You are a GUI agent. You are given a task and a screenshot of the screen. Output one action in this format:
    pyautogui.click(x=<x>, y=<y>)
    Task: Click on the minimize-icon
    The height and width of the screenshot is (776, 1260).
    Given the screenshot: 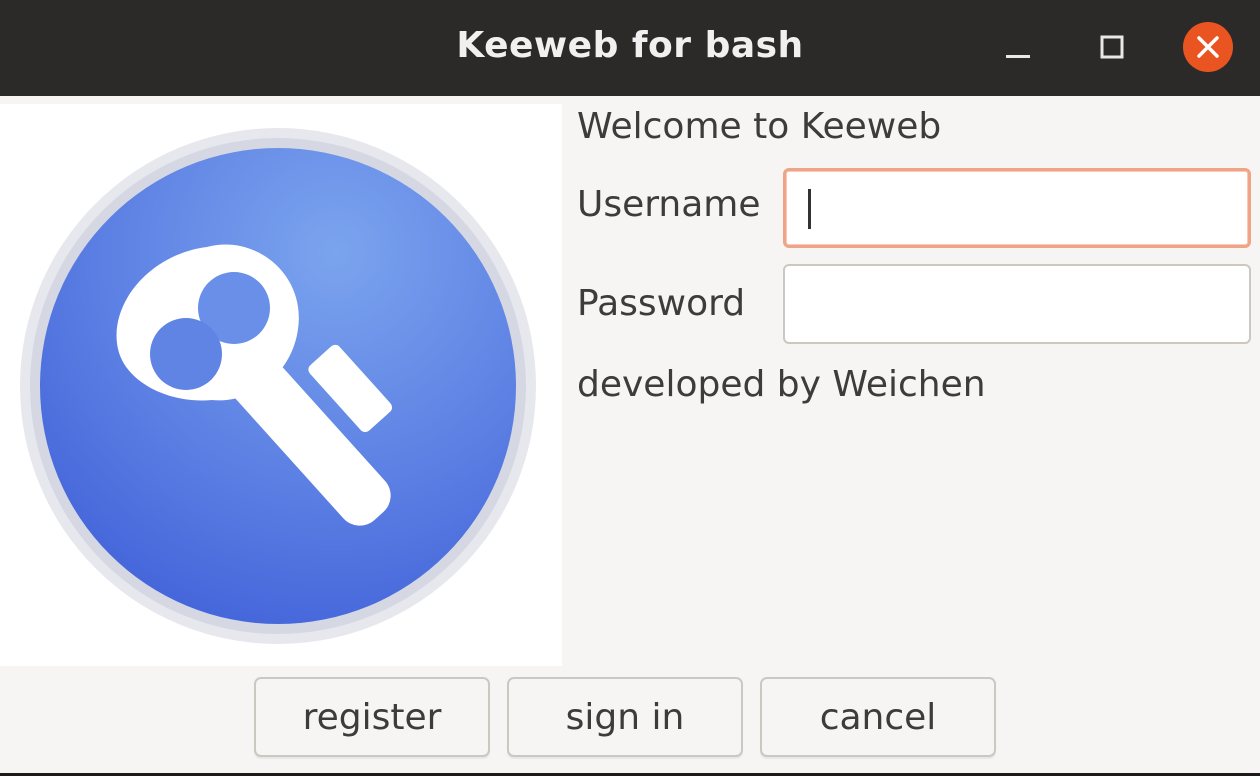 What is the action you would take?
    pyautogui.click(x=1018, y=56)
    